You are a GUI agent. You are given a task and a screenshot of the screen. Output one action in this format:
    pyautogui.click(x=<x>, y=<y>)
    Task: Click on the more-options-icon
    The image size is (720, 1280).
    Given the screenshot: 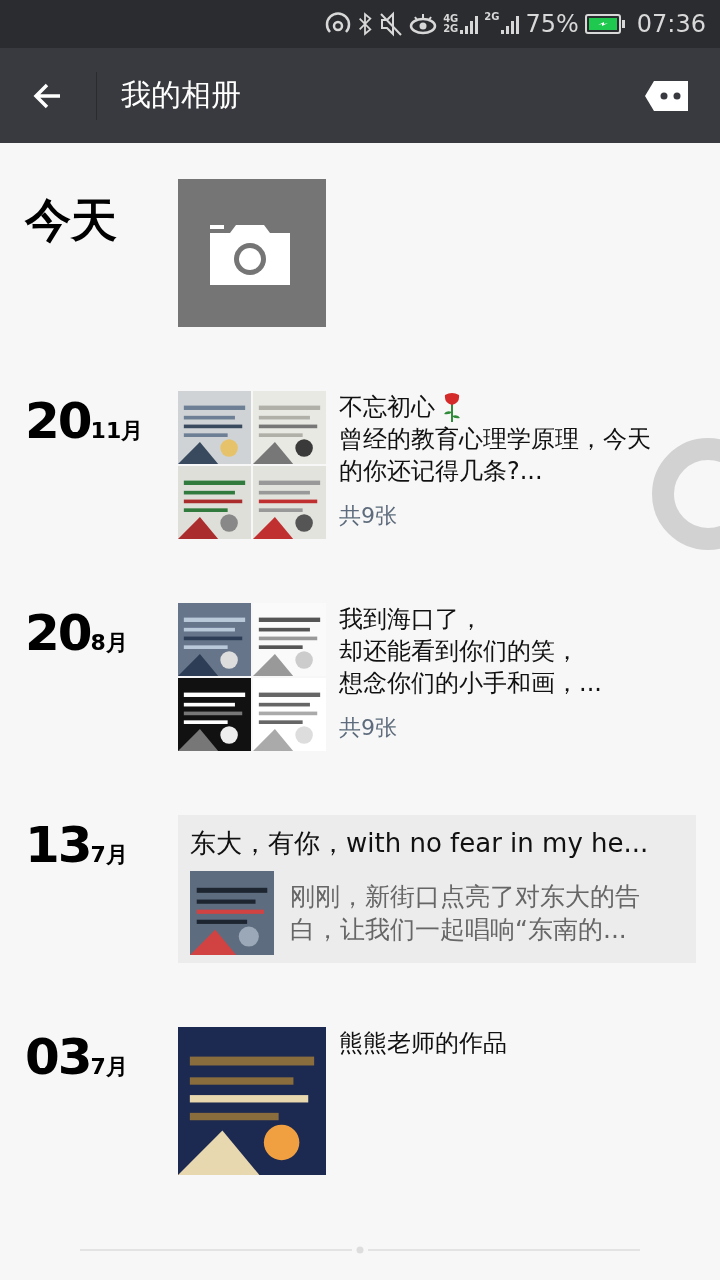 What is the action you would take?
    pyautogui.click(x=667, y=95)
    